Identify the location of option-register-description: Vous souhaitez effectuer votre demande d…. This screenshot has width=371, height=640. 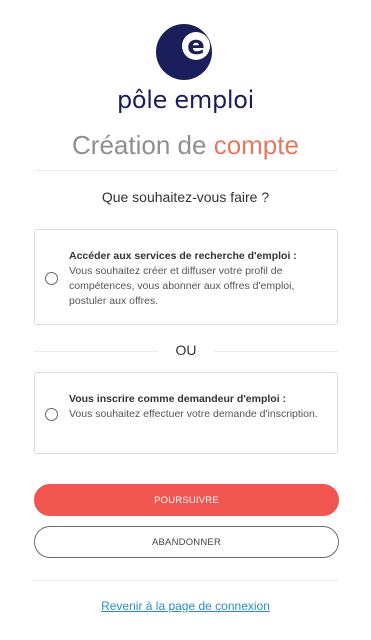
(193, 414).